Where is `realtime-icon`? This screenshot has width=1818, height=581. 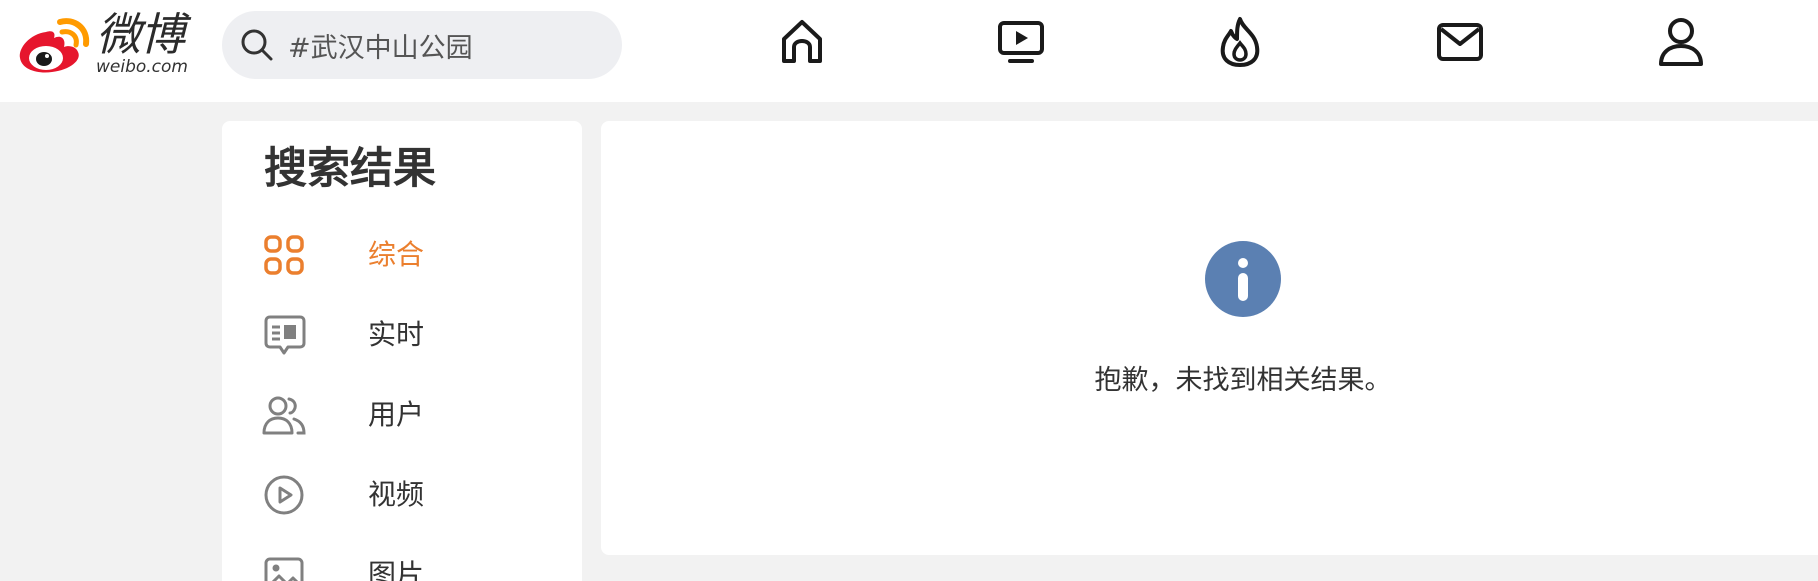
realtime-icon is located at coordinates (285, 335).